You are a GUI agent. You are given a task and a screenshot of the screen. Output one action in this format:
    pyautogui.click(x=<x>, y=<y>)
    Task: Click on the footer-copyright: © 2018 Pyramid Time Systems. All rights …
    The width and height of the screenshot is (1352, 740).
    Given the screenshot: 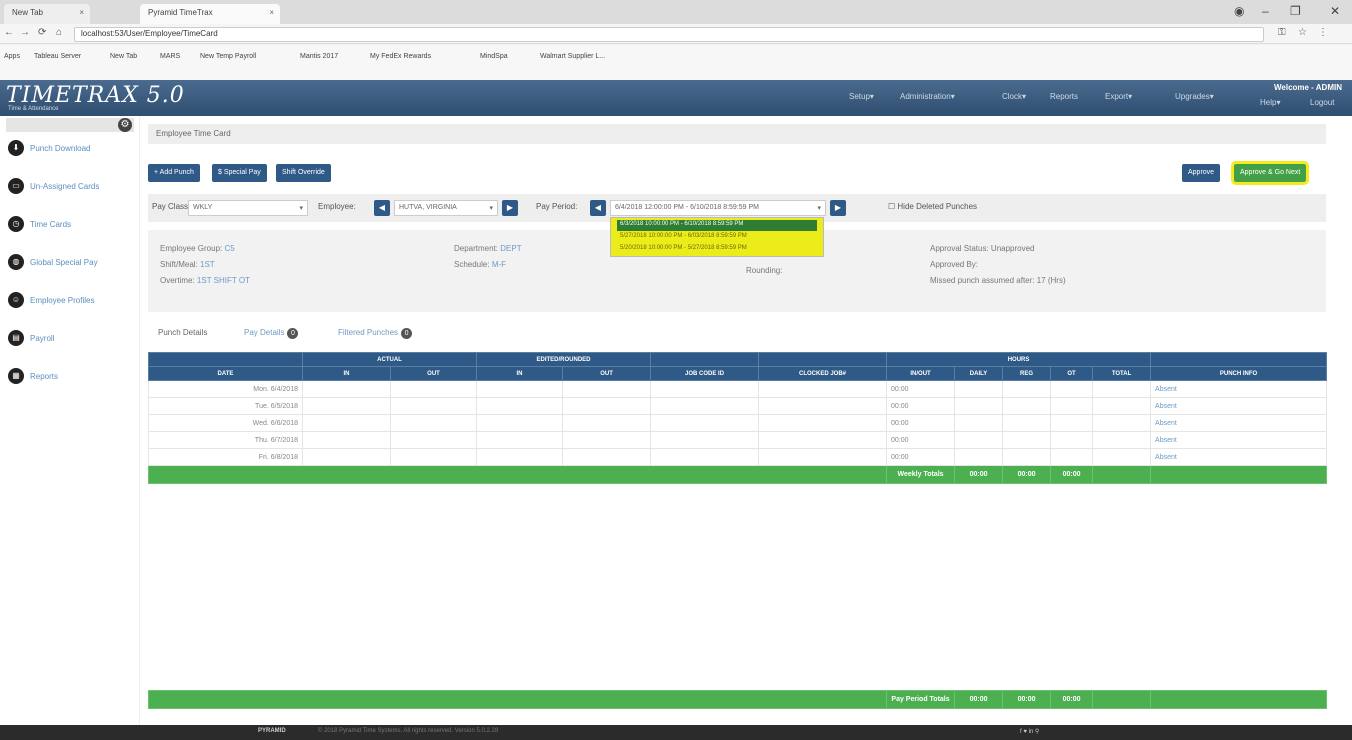 What is the action you would take?
    pyautogui.click(x=408, y=731)
    